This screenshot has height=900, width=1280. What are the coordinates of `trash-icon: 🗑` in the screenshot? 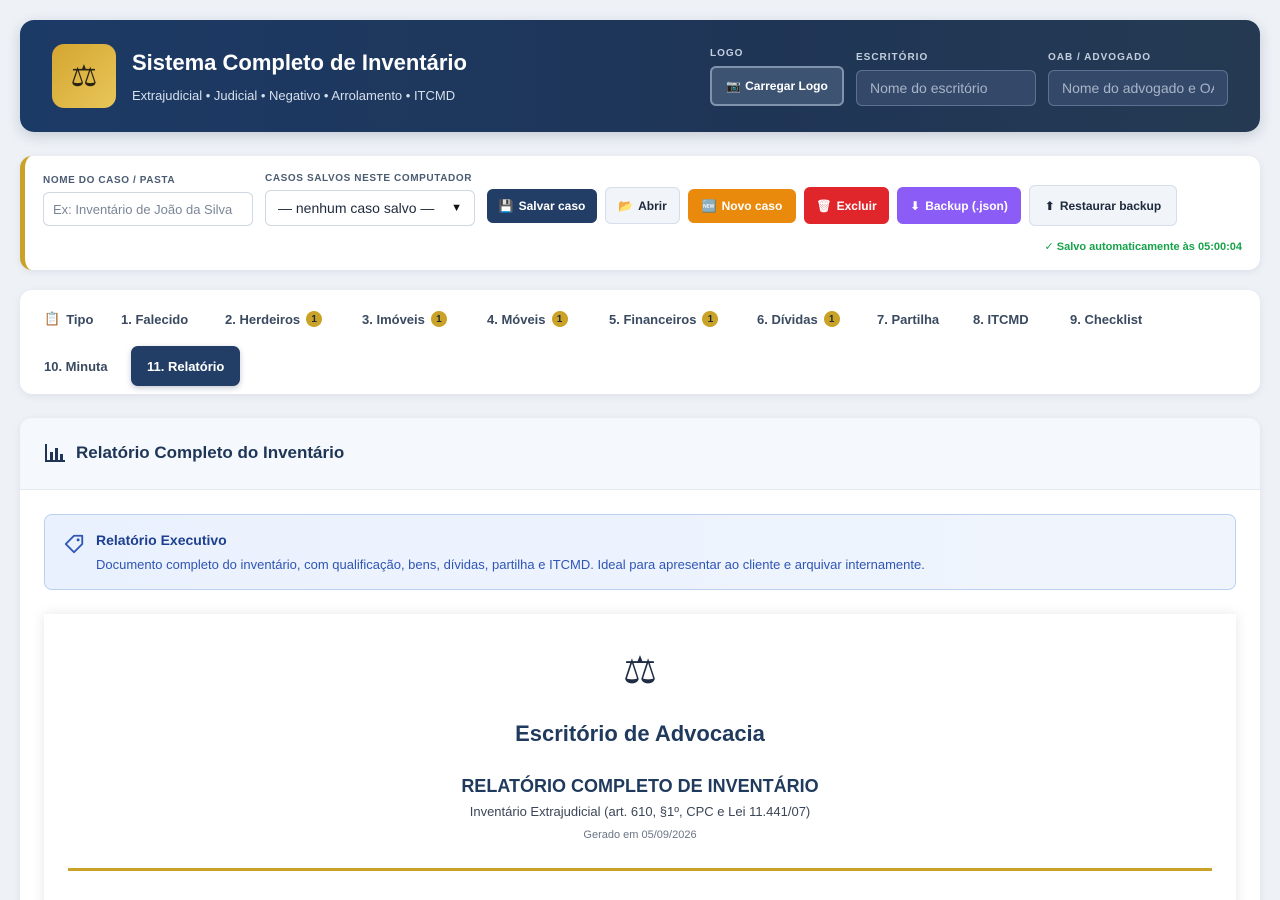 It's located at (824, 205).